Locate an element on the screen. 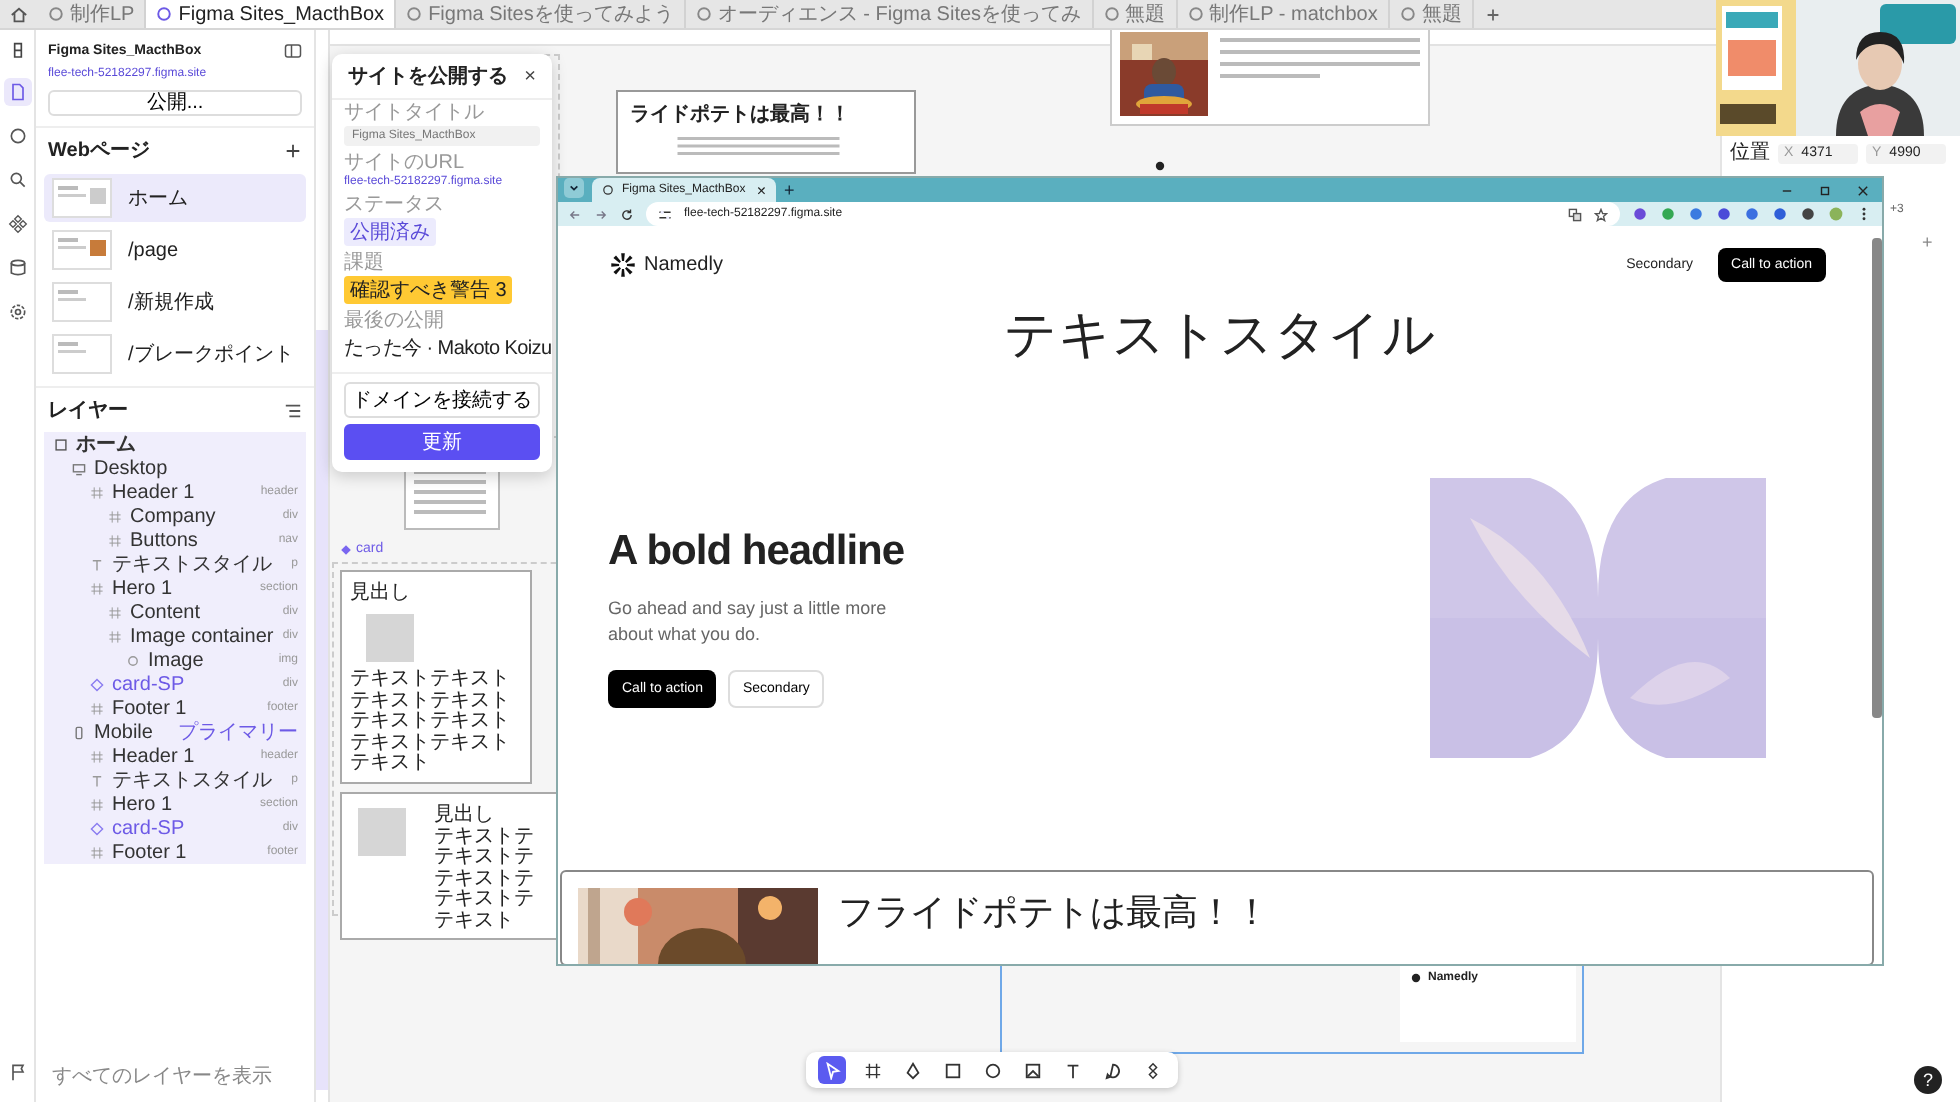 The height and width of the screenshot is (1102, 1960). mobile-icon is located at coordinates (79, 732).